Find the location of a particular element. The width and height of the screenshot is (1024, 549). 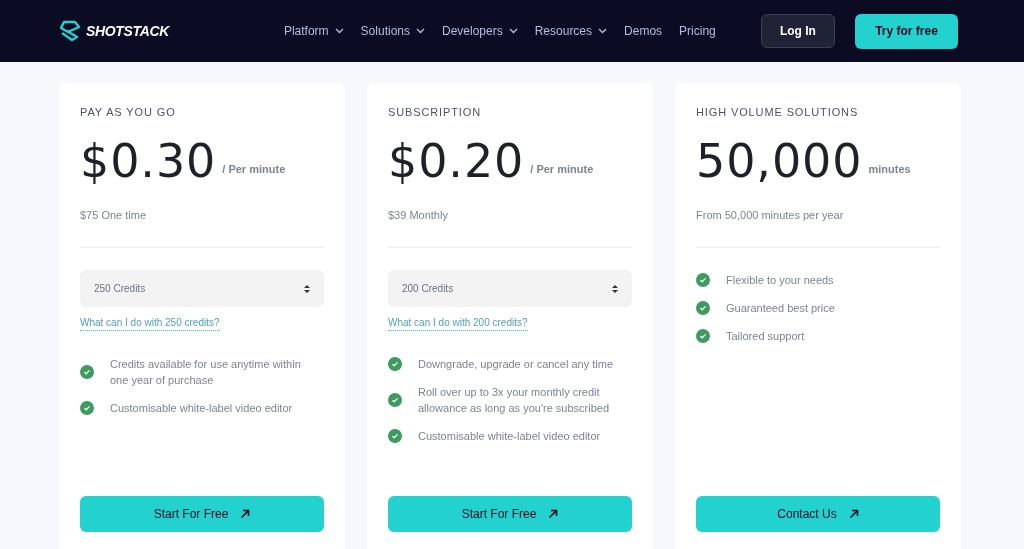

feature-text: Credits available for use anytime within one year of purchase is located at coordinates (206, 372).